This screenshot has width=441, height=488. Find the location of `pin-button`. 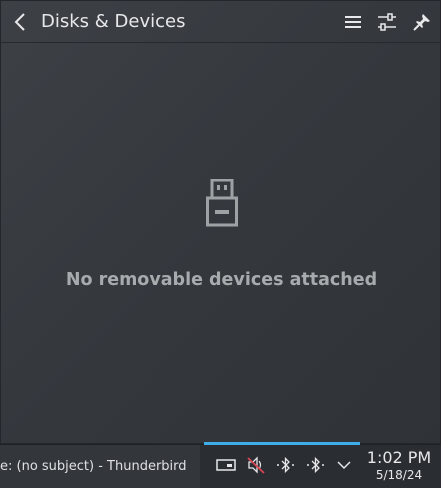

pin-button is located at coordinates (422, 22).